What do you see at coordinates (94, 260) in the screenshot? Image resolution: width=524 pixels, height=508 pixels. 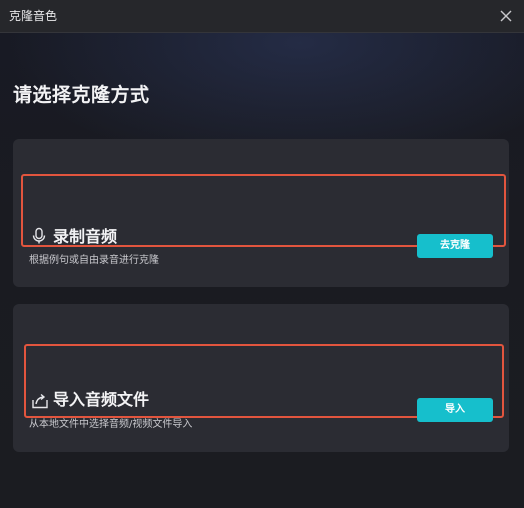 I see `record-audio-description: 根据例句或自由录音进行克隆` at bounding box center [94, 260].